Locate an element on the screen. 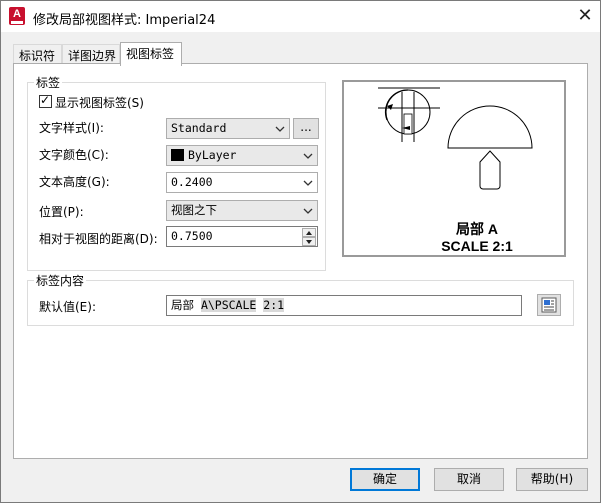  default-value-plain: 局部 is located at coordinates (182, 305).